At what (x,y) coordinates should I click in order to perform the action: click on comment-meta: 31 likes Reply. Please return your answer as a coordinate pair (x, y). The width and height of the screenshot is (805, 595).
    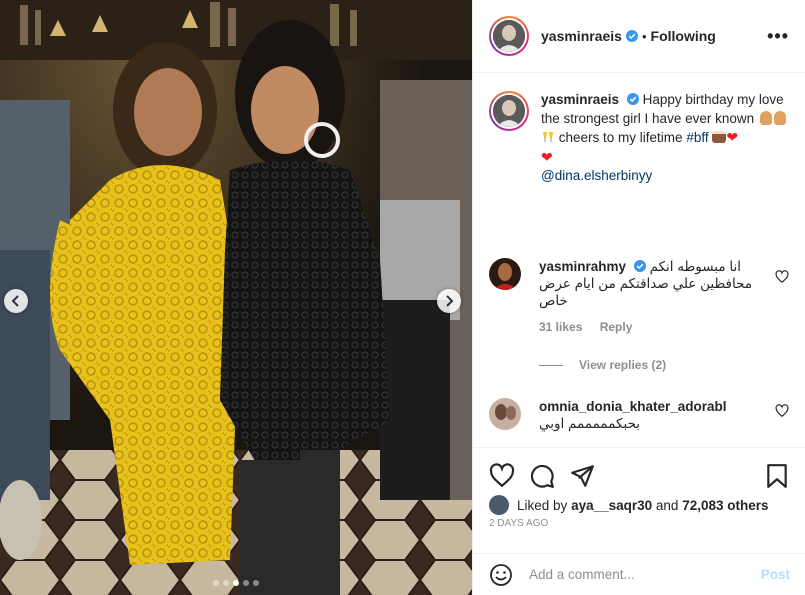
    Looking at the image, I should click on (649, 327).